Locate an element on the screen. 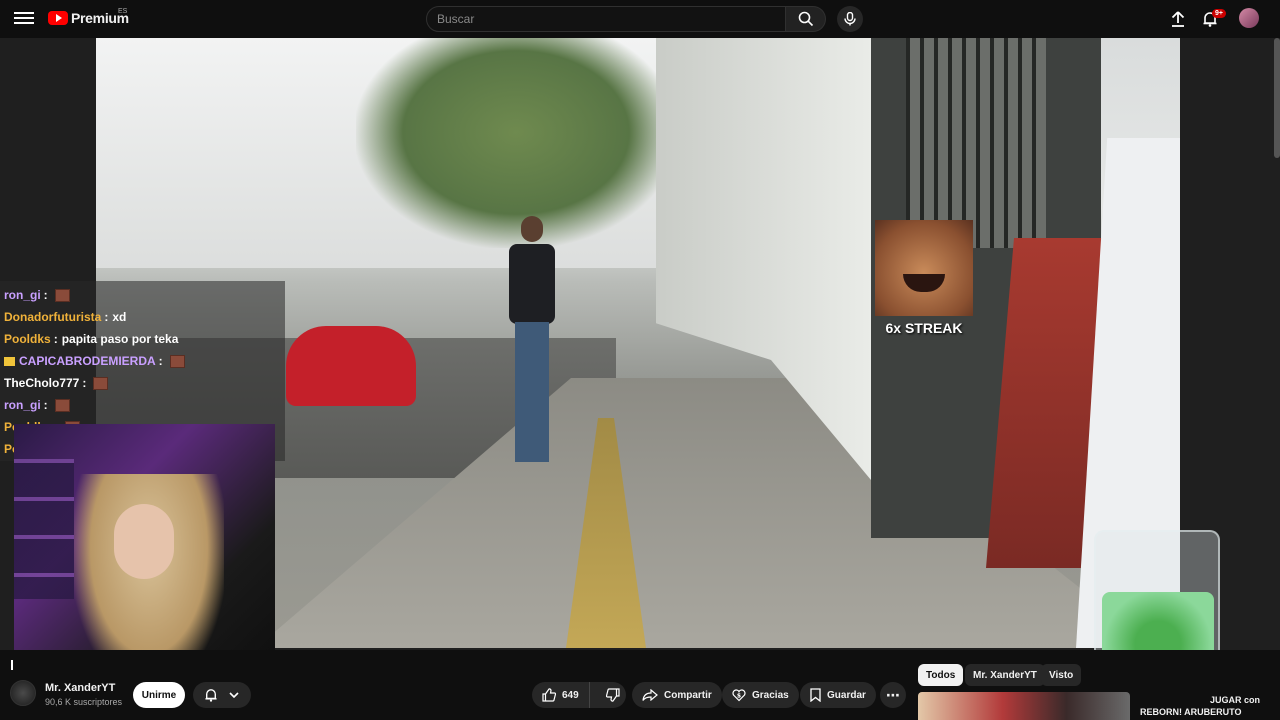 The height and width of the screenshot is (720, 1280). voice-search-button is located at coordinates (850, 19).